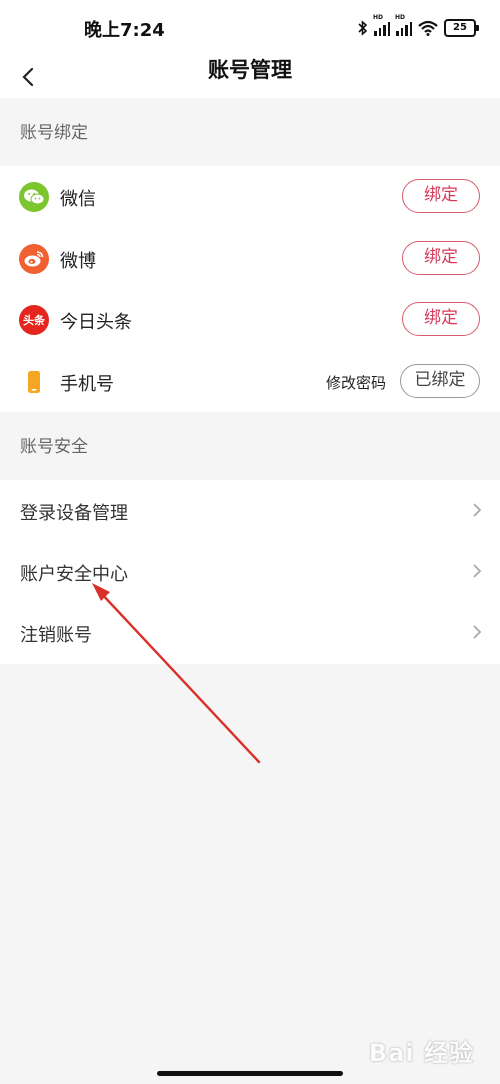  I want to click on section-header-security: 账号安全, so click(250, 446).